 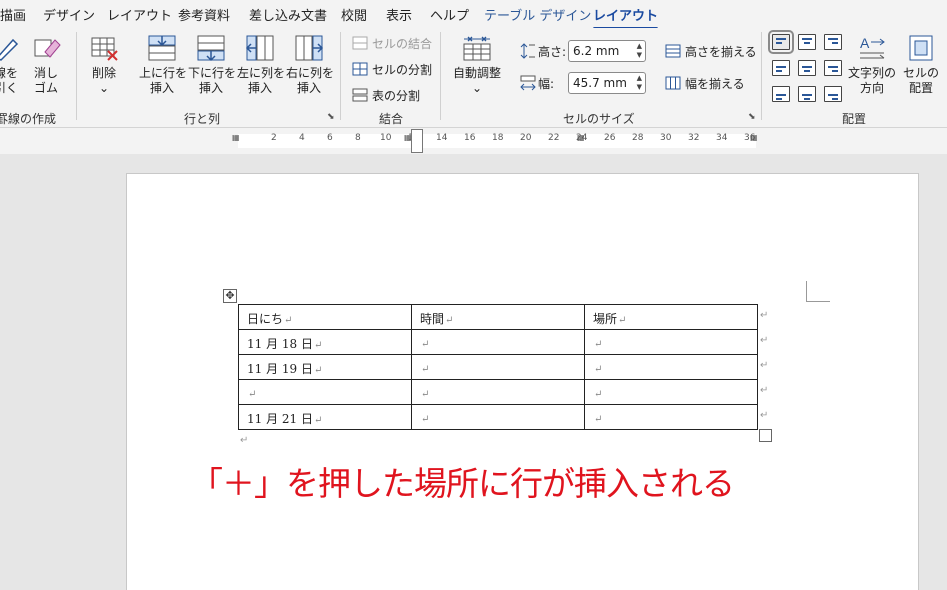 What do you see at coordinates (310, 65) in the screenshot?
I see `insert-right-button: 右に列を 挿入` at bounding box center [310, 65].